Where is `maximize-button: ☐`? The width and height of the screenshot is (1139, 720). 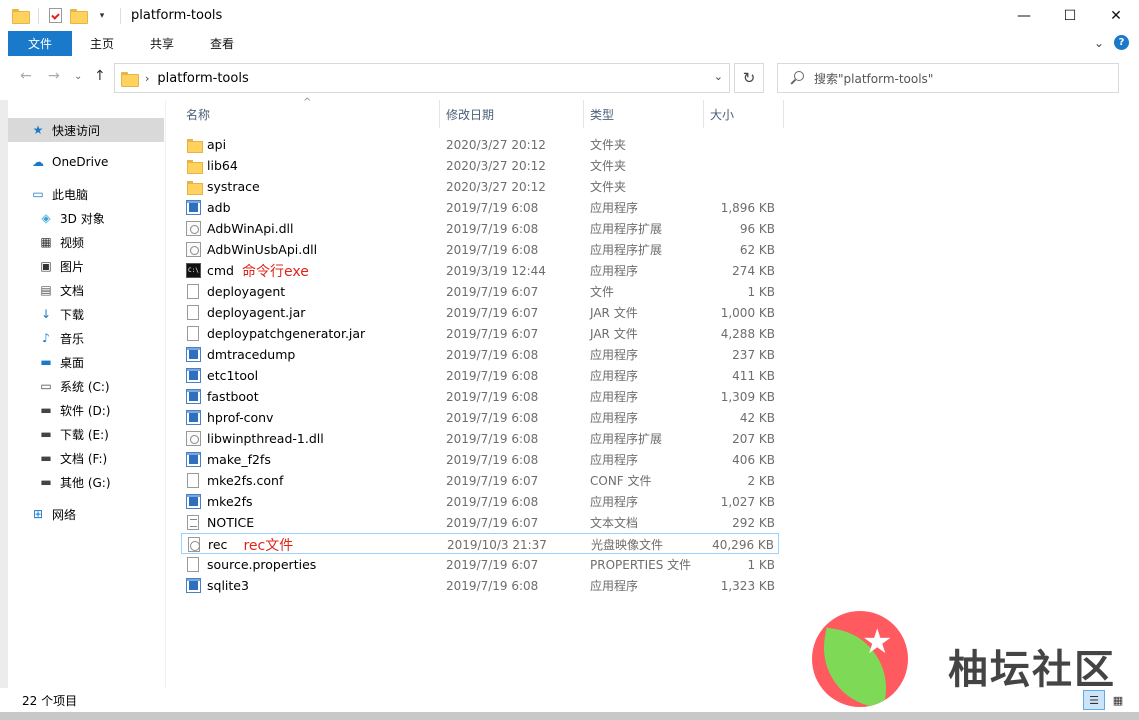 maximize-button: ☐ is located at coordinates (1070, 15).